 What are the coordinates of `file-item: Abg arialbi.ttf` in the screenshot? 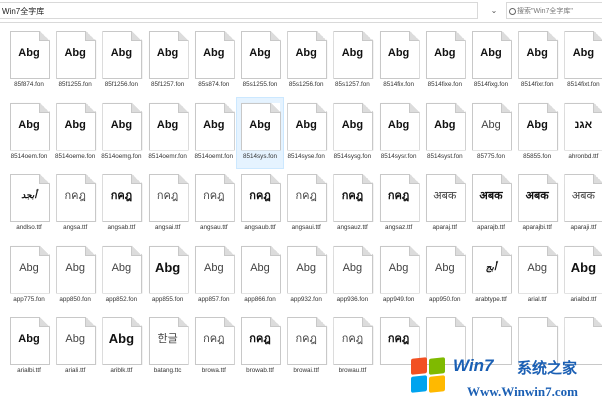 It's located at (29, 347).